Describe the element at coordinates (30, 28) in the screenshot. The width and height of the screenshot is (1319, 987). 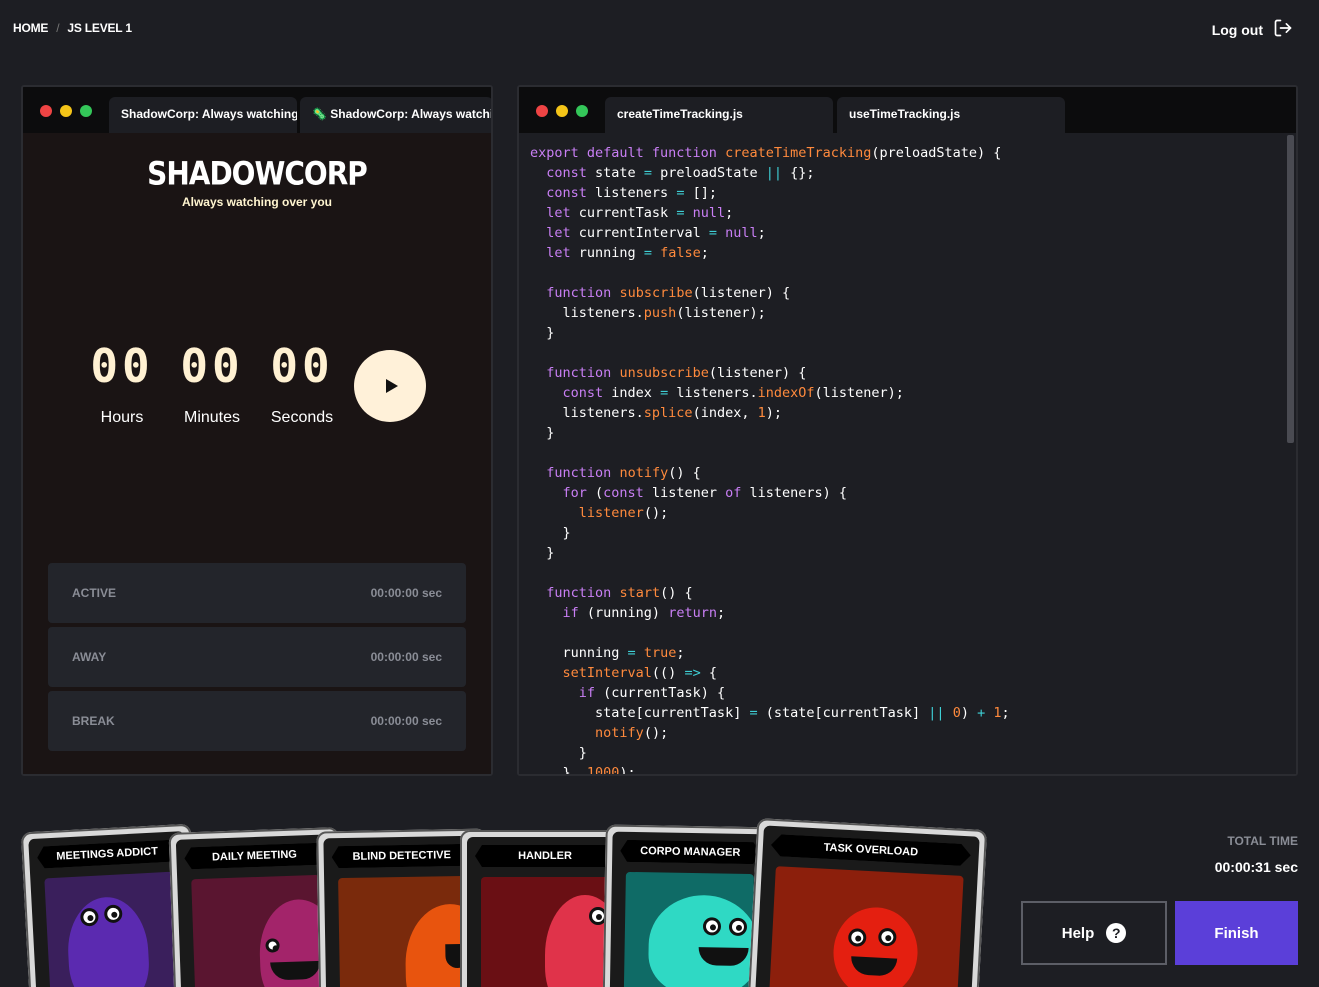
I see `breadcrumb-home: HOME` at that location.